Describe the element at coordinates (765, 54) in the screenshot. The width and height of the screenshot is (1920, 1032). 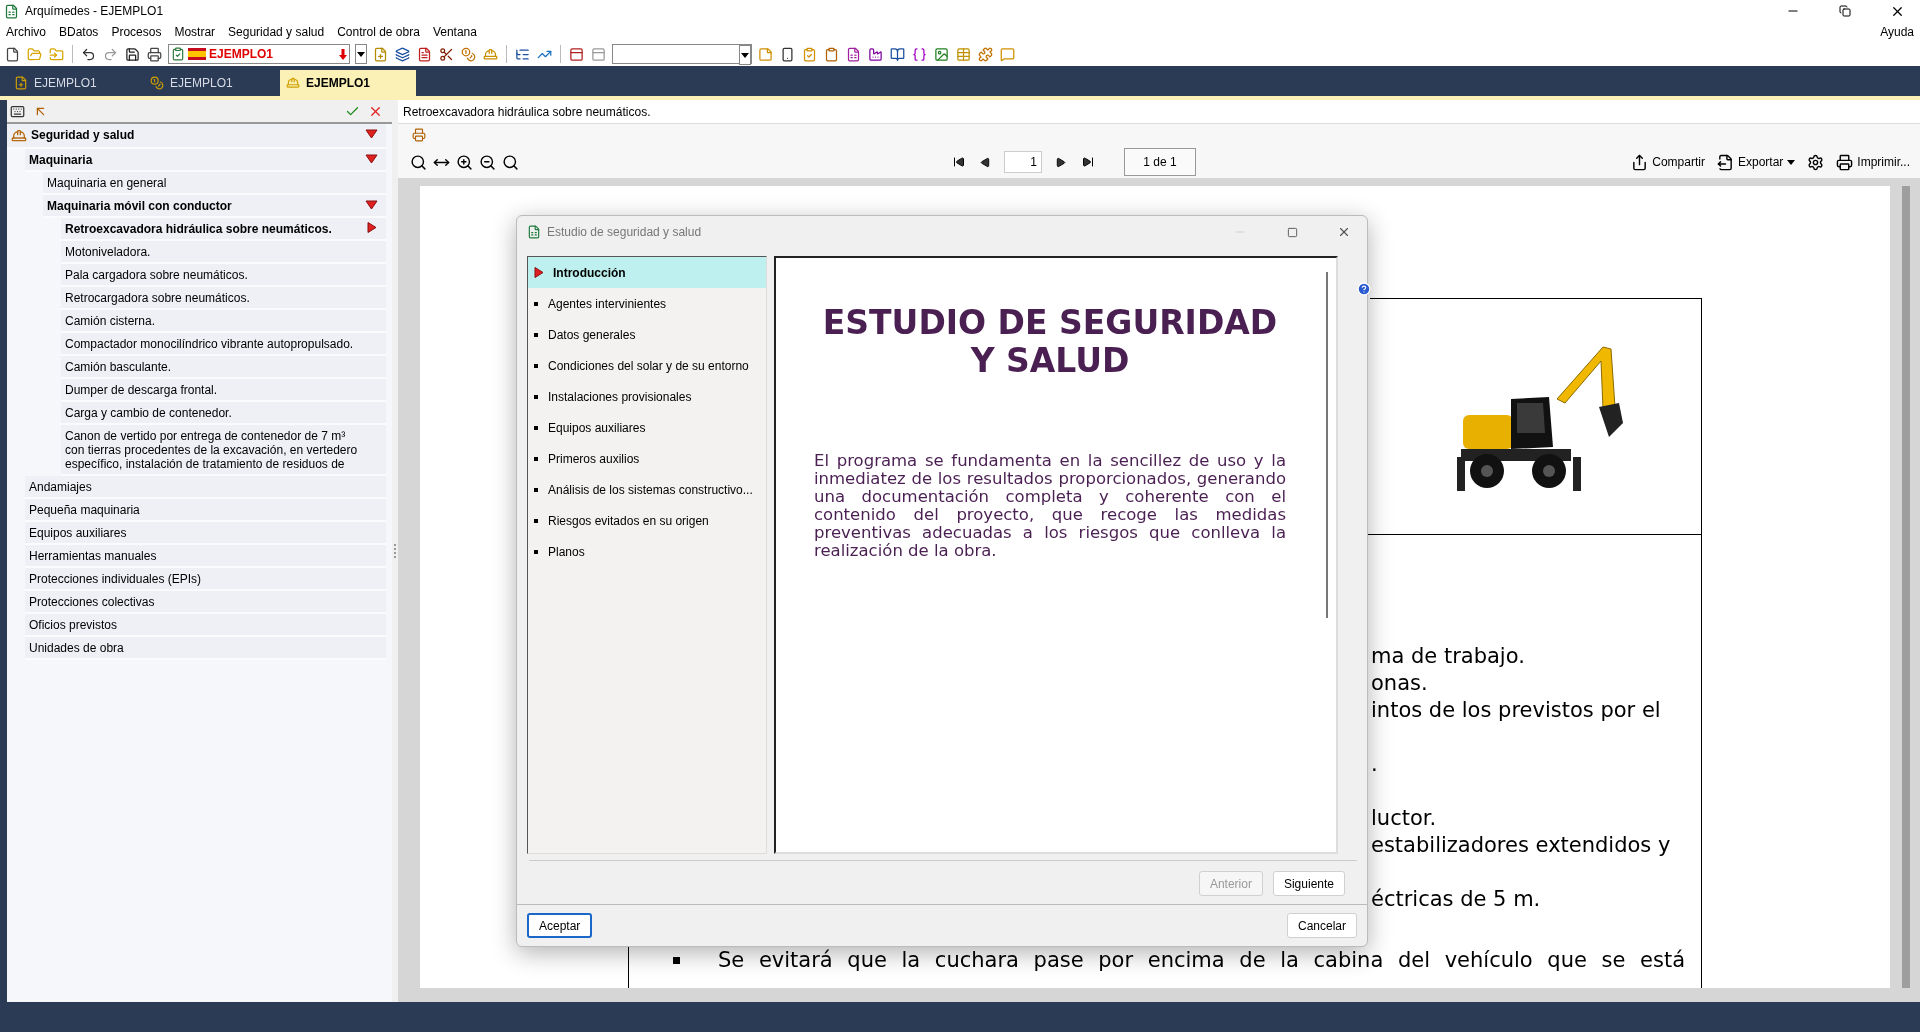
I see `note-icon` at that location.